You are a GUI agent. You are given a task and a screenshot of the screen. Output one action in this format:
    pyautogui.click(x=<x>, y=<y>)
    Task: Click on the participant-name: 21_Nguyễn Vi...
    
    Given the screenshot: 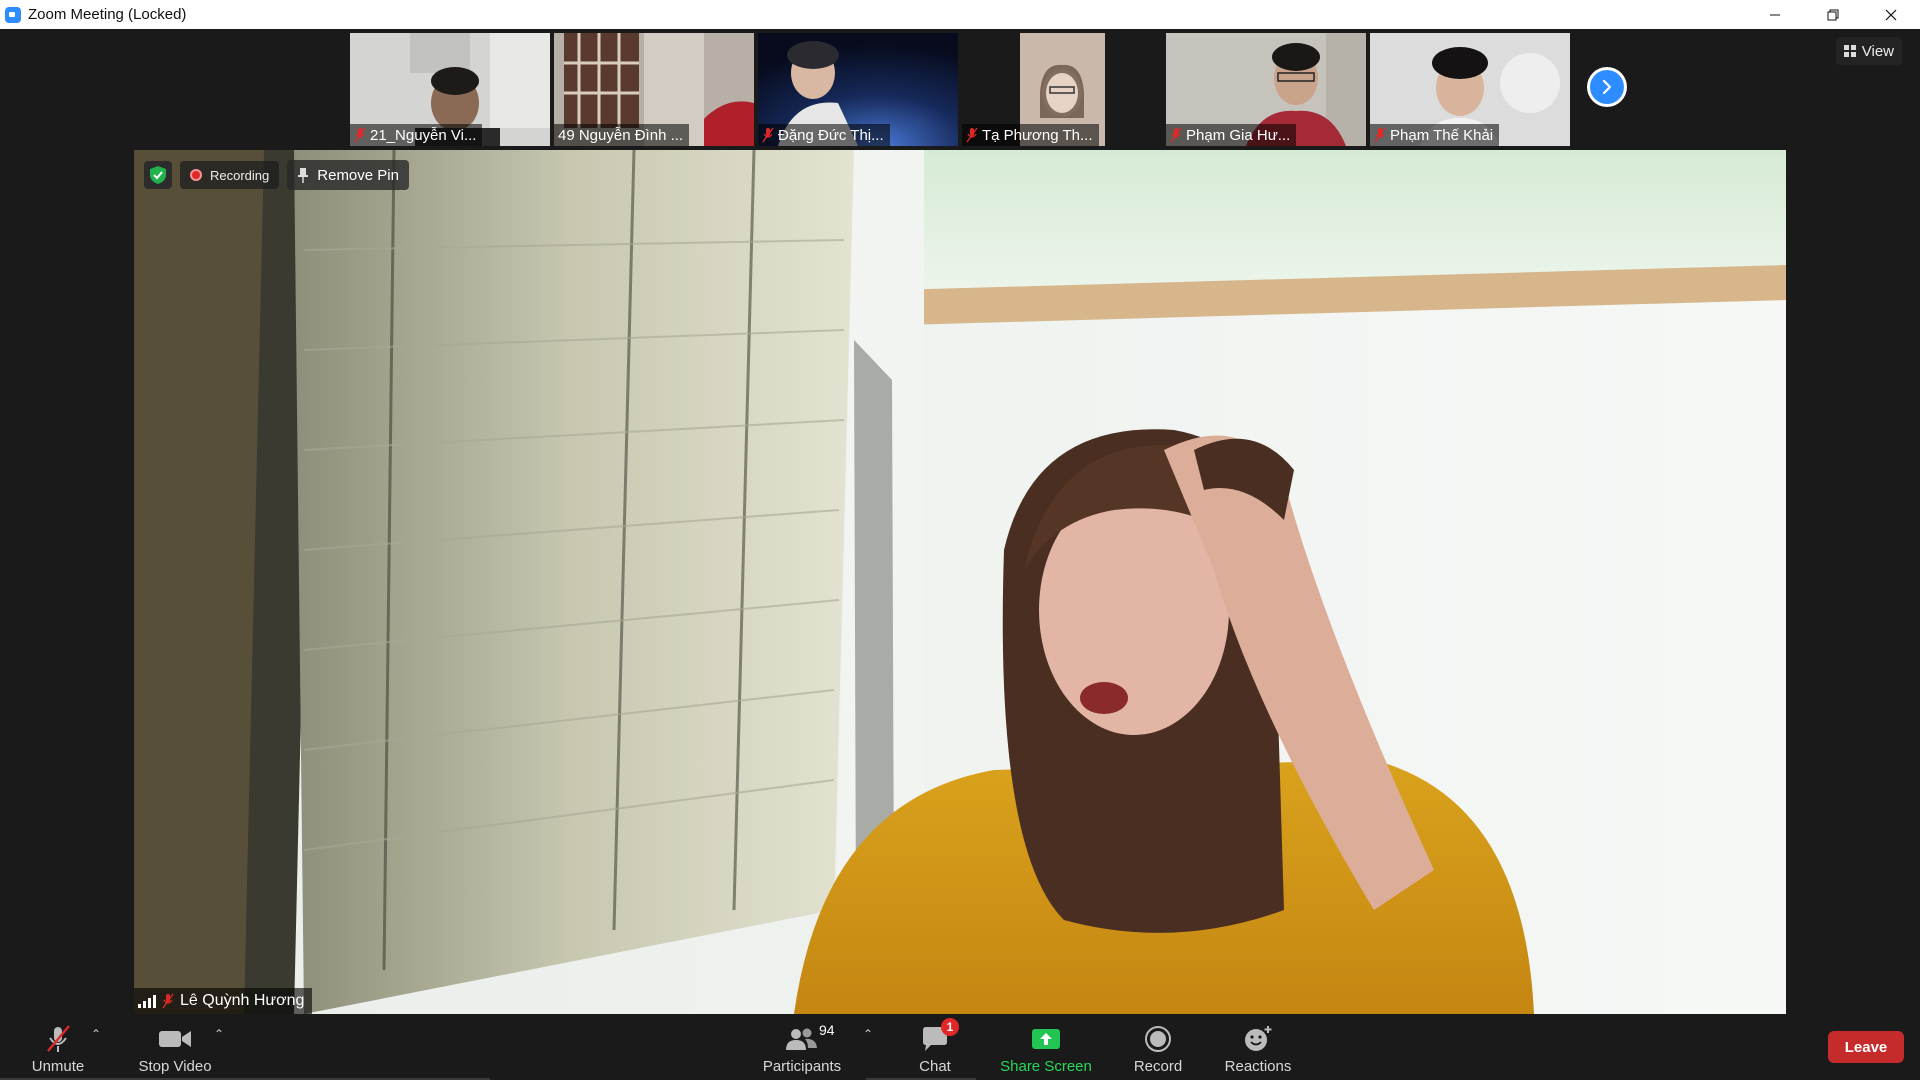 What is the action you would take?
    pyautogui.click(x=423, y=135)
    